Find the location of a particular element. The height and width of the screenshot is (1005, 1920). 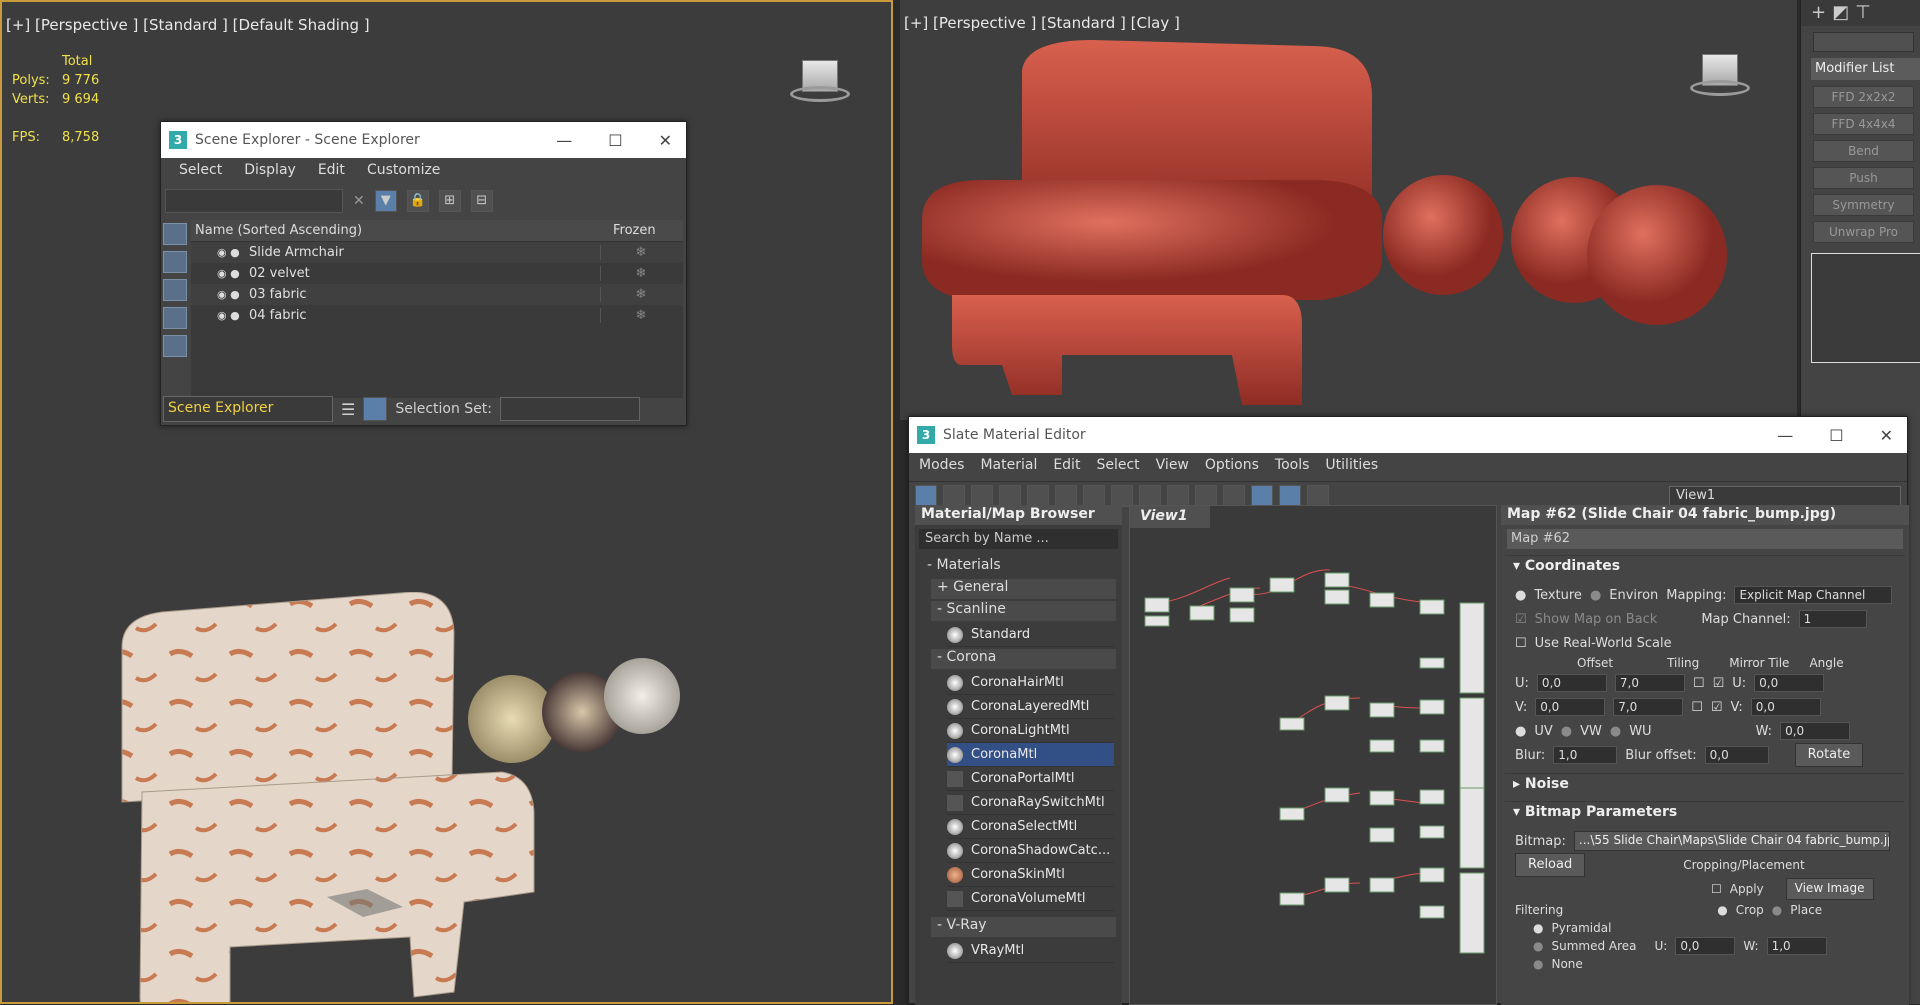

list-item: CoronaLayeredMtl is located at coordinates (1030, 707).